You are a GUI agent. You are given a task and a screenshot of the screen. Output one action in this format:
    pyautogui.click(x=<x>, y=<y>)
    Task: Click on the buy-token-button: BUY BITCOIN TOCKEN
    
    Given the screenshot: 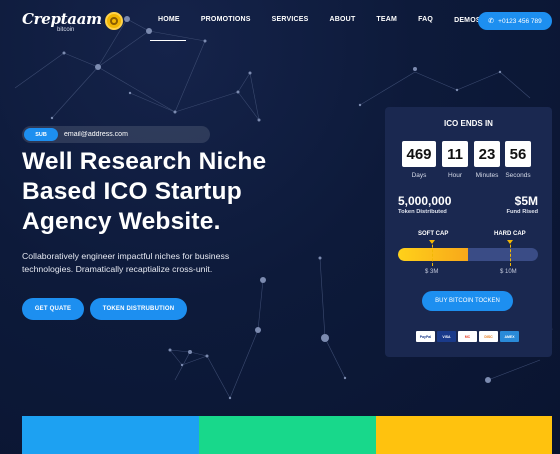 What is the action you would take?
    pyautogui.click(x=467, y=301)
    